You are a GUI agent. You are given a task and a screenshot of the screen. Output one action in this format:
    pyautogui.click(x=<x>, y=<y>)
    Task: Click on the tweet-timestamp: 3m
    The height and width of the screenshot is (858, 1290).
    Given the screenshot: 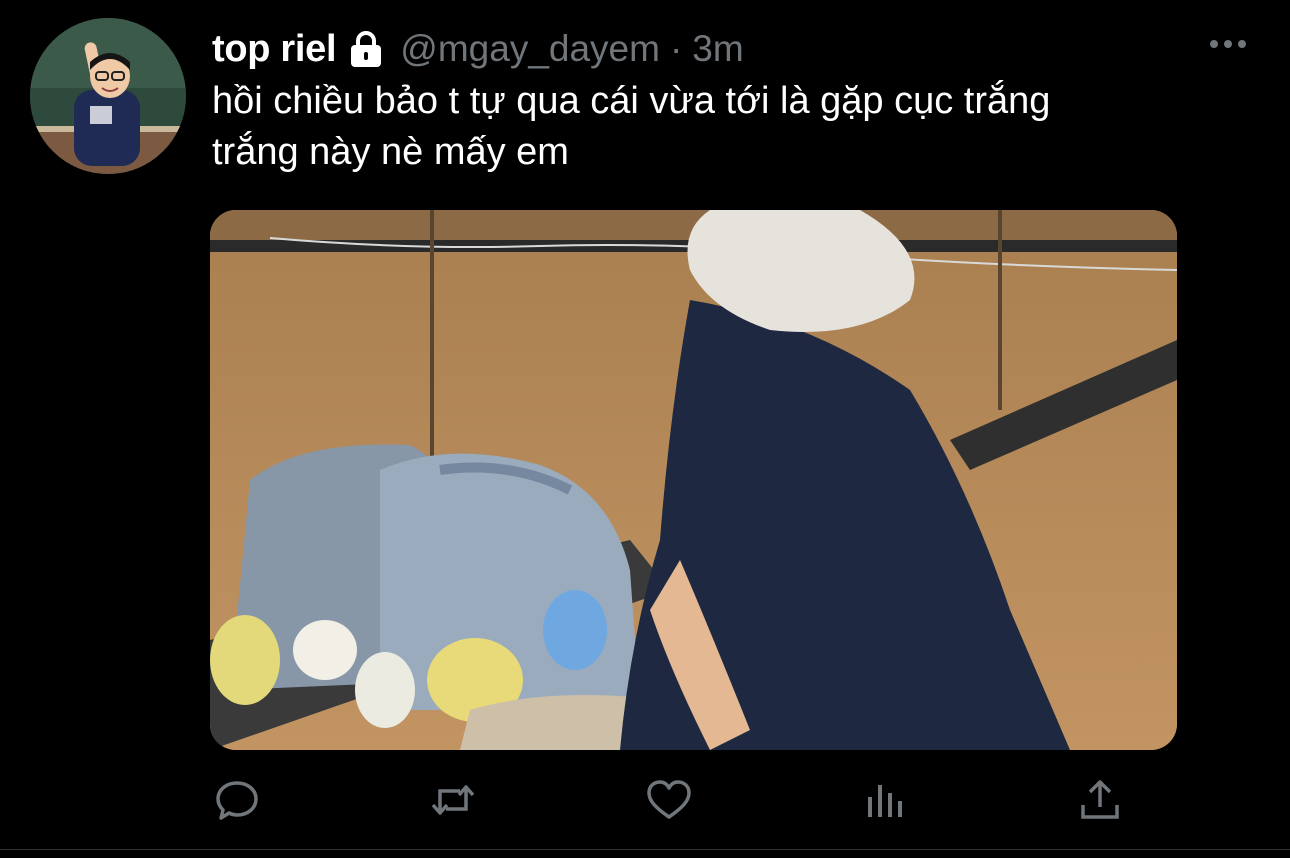 What is the action you would take?
    pyautogui.click(x=717, y=49)
    